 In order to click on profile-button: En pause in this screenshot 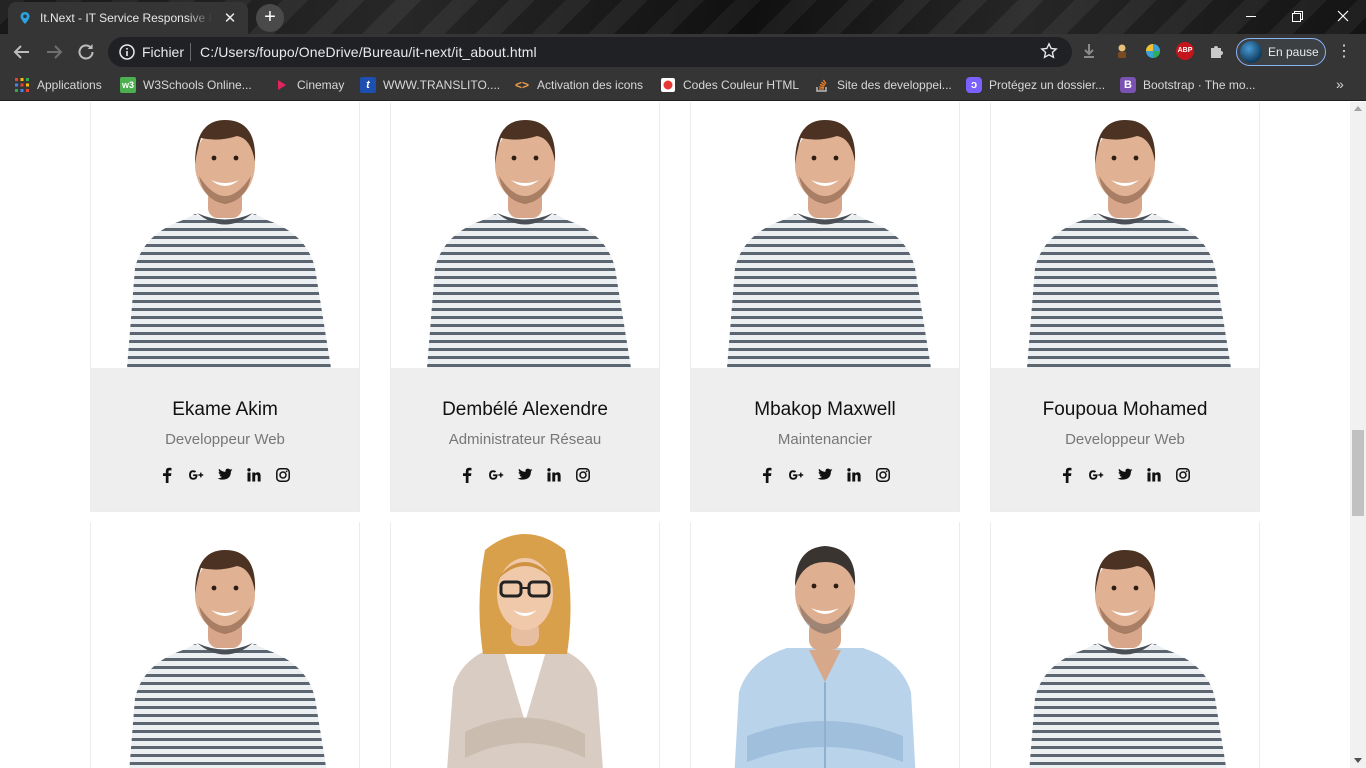, I will do `click(1281, 52)`.